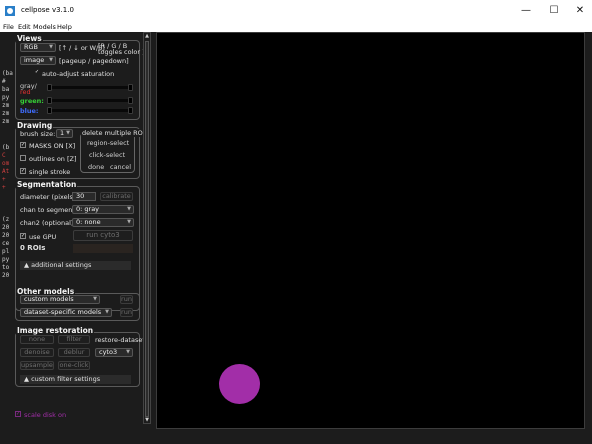  Describe the element at coordinates (108, 143) in the screenshot. I see `region-select-button: region-select` at that location.